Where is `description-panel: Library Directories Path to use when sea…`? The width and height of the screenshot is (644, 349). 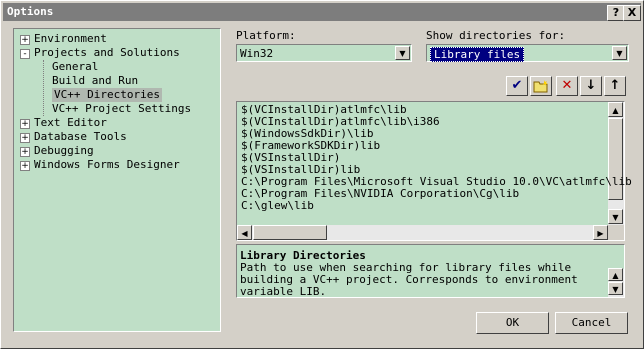
description-panel: Library Directories Path to use when sea… is located at coordinates (430, 271).